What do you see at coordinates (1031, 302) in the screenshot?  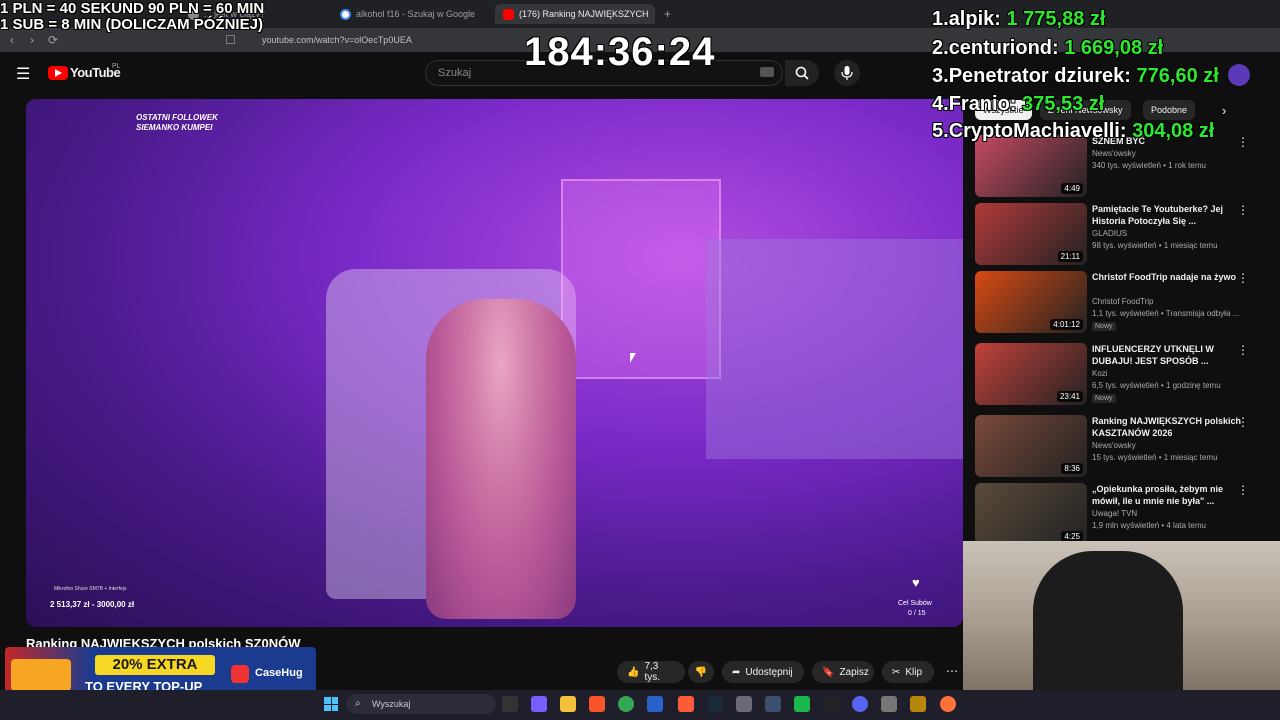 I see `video-thumbnail: 4:01:12` at bounding box center [1031, 302].